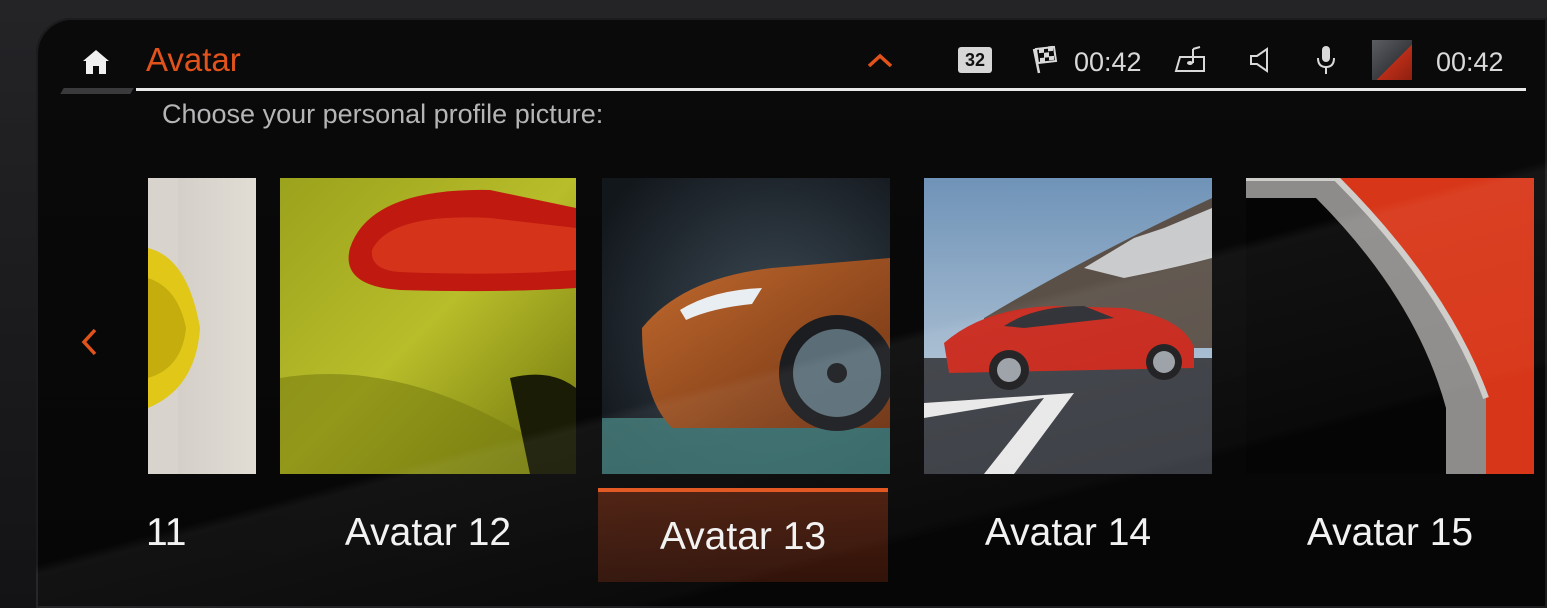 This screenshot has width=1547, height=608. I want to click on avatar-13-image, so click(746, 326).